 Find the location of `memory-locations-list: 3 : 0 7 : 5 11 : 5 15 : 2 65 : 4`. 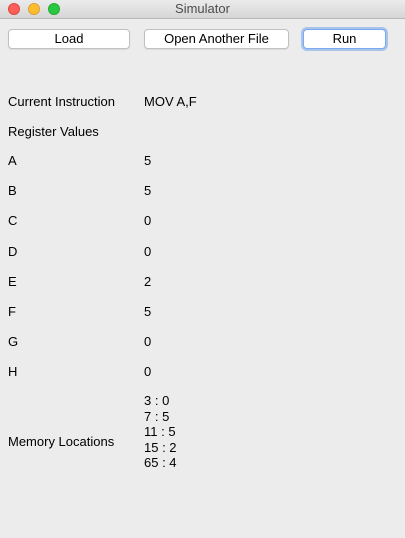

memory-locations-list: 3 : 0 7 : 5 11 : 5 15 : 2 65 : 4 is located at coordinates (160, 432).